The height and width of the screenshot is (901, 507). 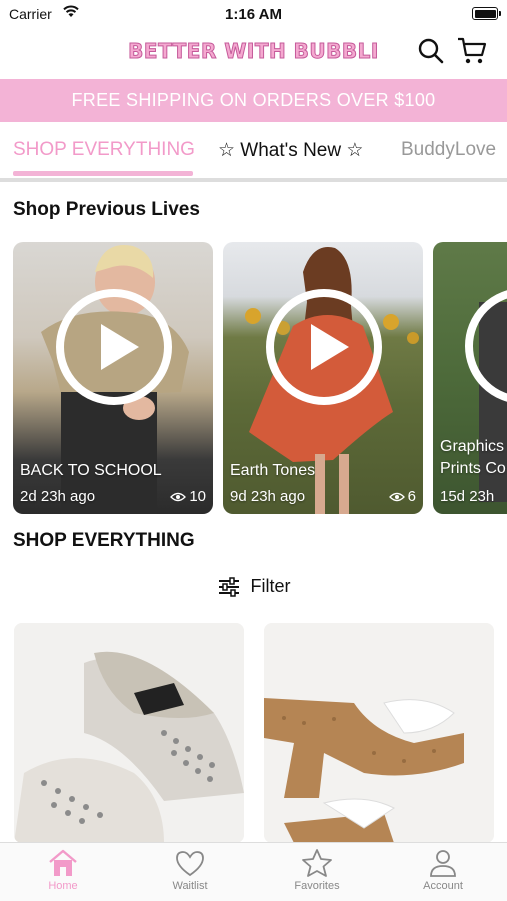 I want to click on live-views: 10, so click(x=188, y=496).